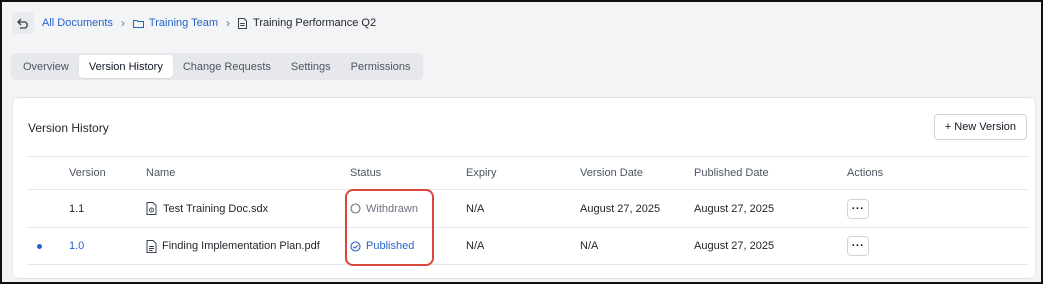 This screenshot has height=284, width=1043. What do you see at coordinates (390, 246) in the screenshot?
I see `status-label: Published` at bounding box center [390, 246].